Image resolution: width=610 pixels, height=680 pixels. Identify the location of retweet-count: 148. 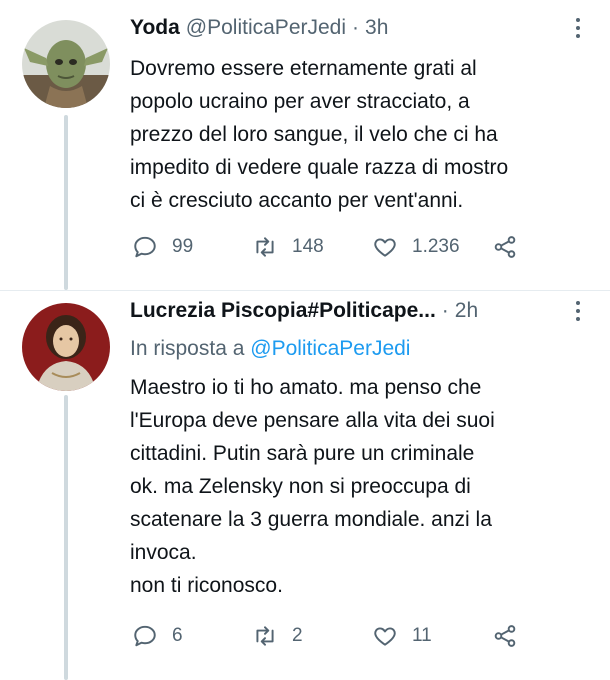
(308, 246).